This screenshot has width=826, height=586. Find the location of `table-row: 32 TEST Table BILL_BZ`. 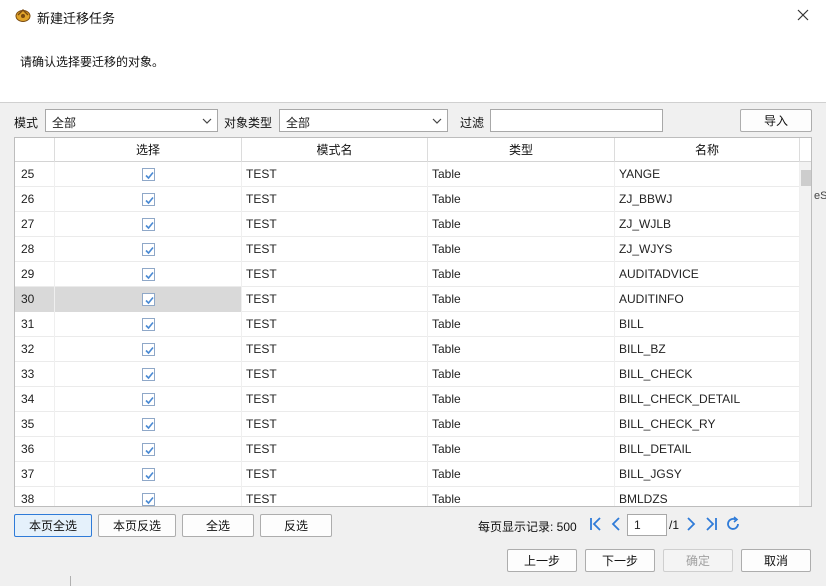

table-row: 32 TEST Table BILL_BZ is located at coordinates (407, 349).